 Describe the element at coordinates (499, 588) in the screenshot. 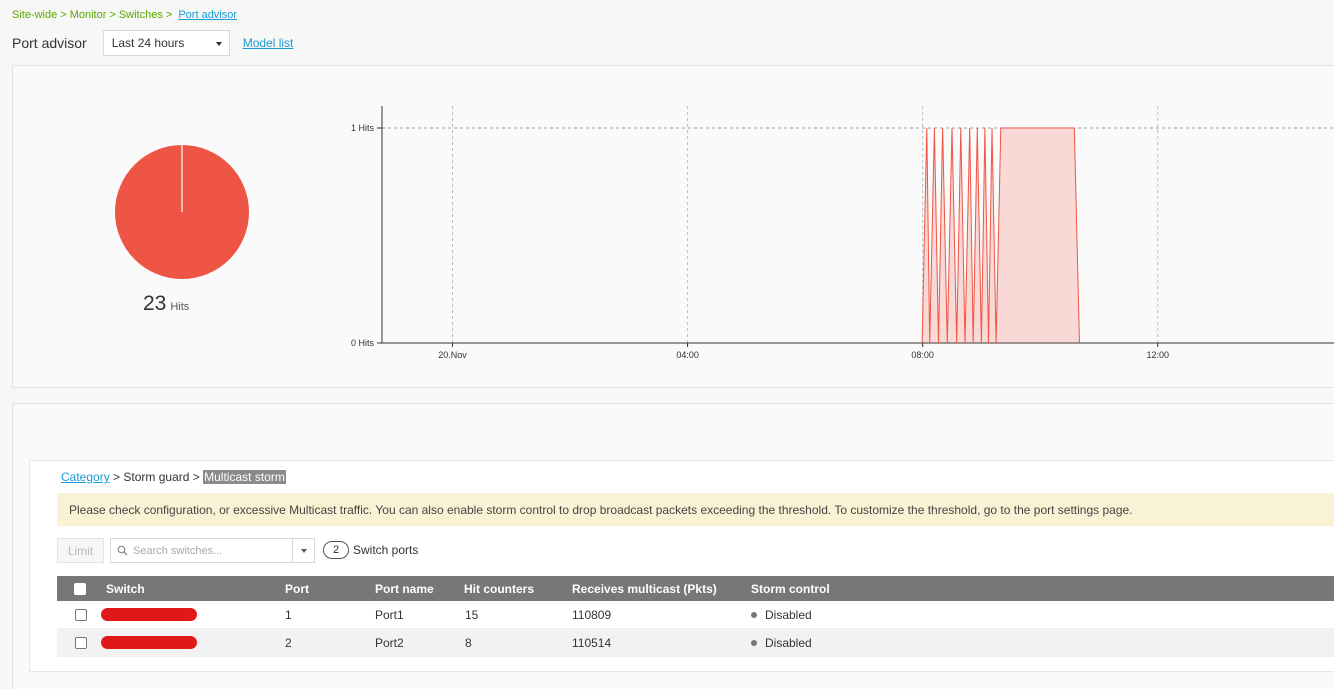

I see `col-hit-counters: Hit counters` at that location.